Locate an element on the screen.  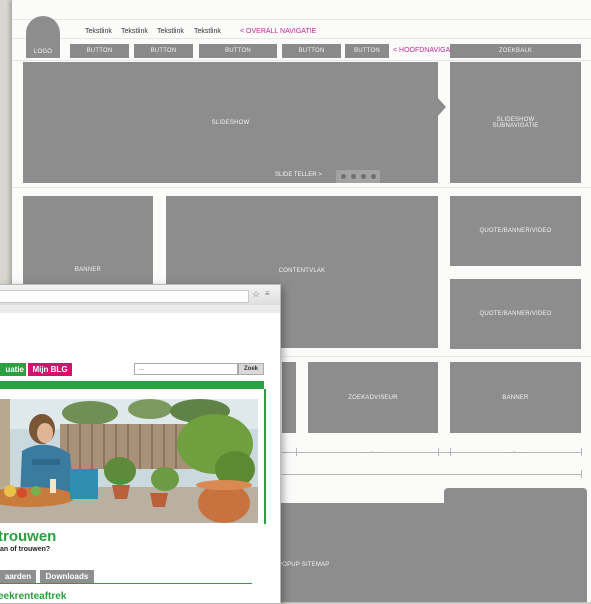
nav-item-label: uatie is located at coordinates (14, 369).